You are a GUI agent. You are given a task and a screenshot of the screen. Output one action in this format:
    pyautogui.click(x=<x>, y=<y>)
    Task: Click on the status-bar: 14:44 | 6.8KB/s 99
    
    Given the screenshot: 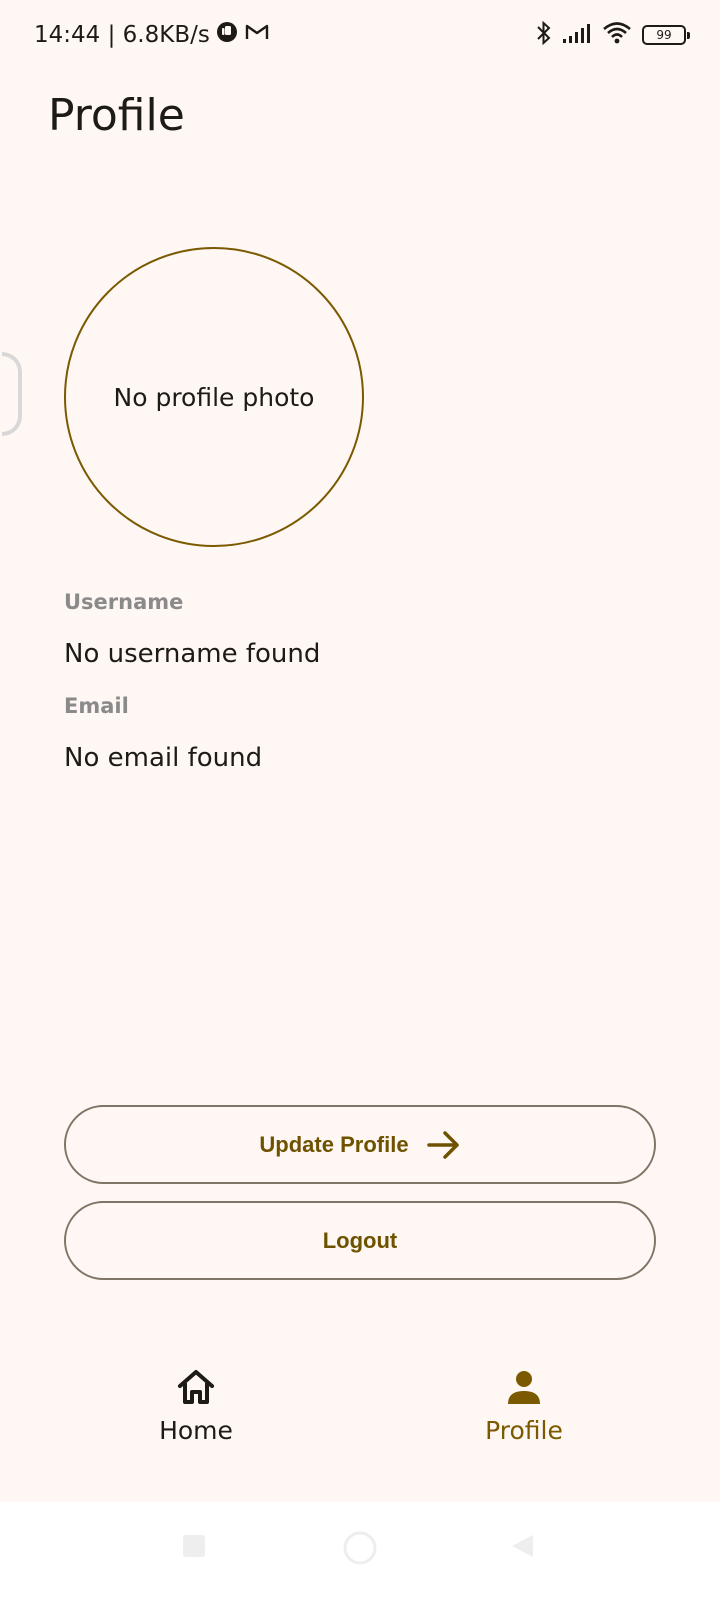 What is the action you would take?
    pyautogui.click(x=360, y=35)
    